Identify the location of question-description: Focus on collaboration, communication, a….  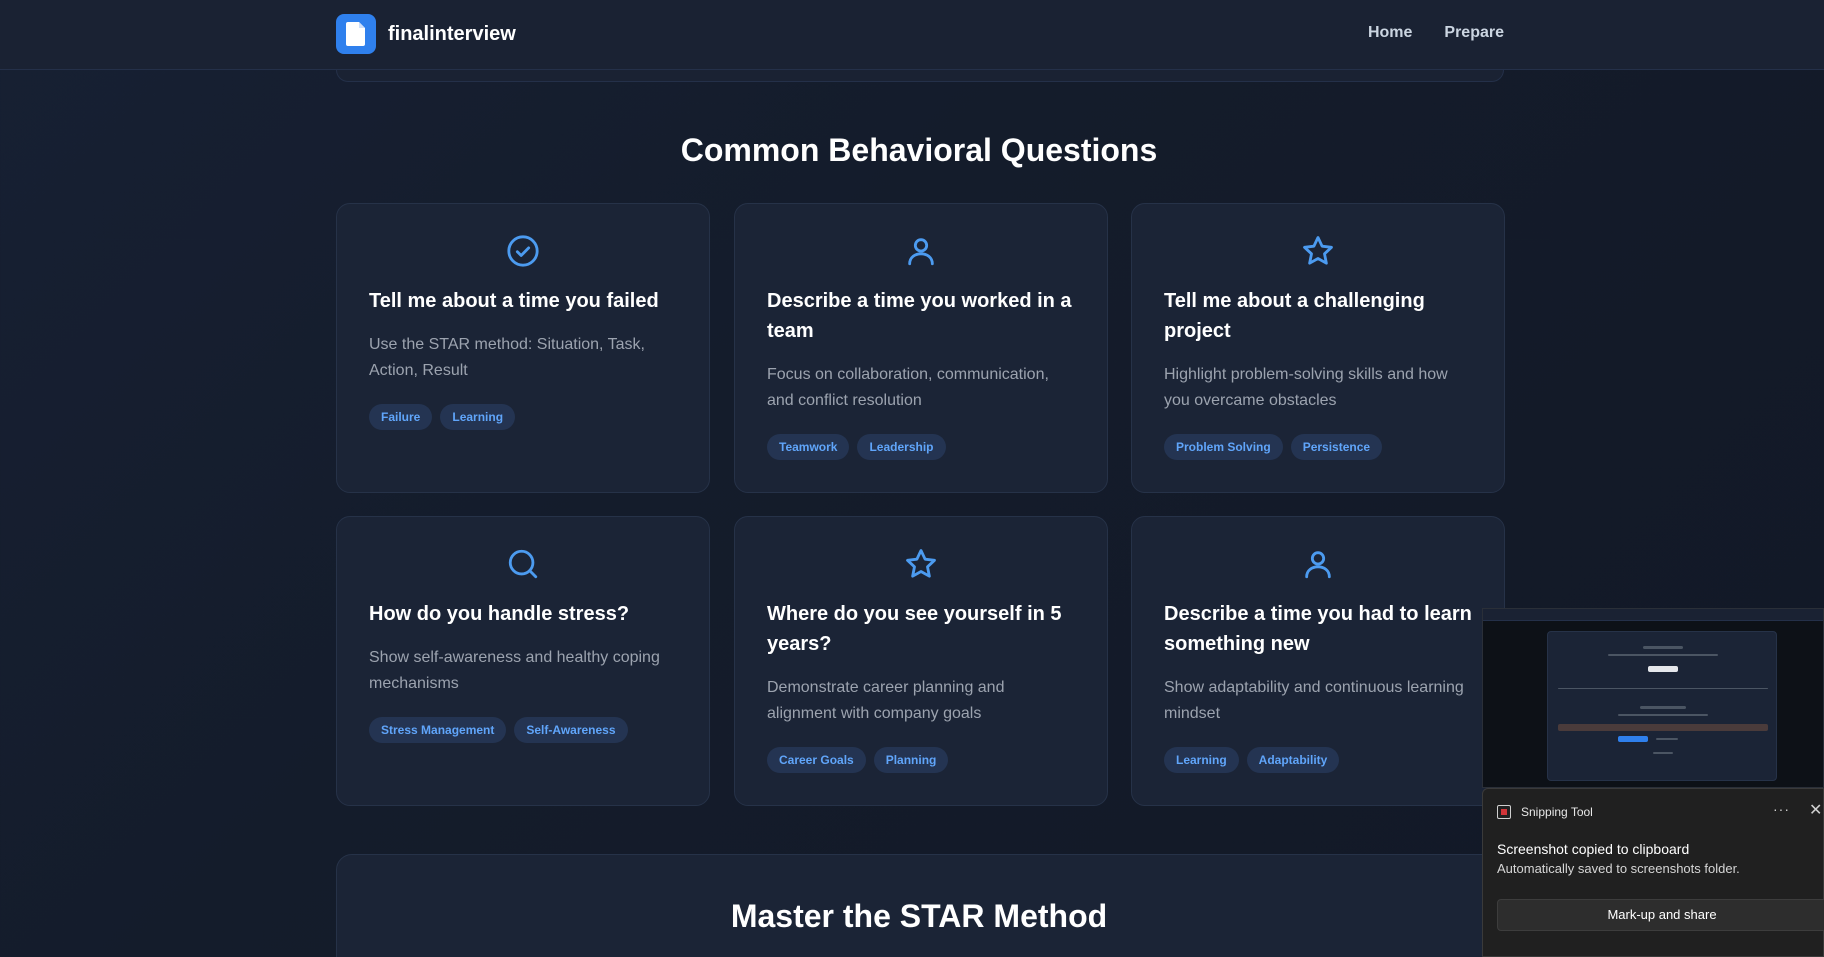
(908, 387).